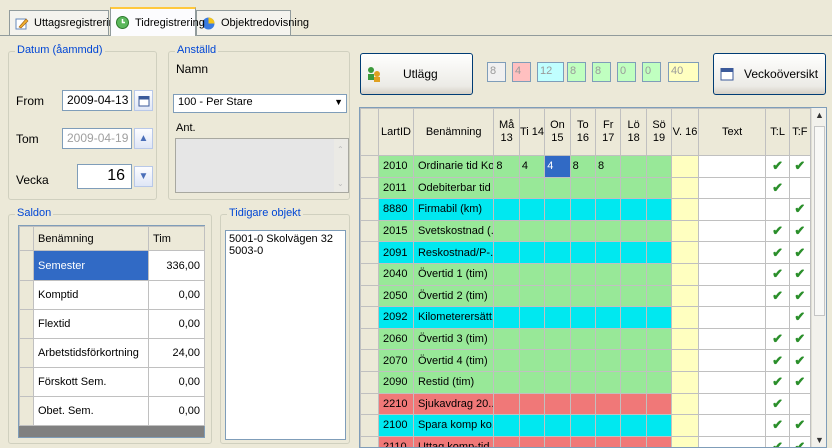 The width and height of the screenshot is (832, 448). What do you see at coordinates (97, 100) in the screenshot?
I see `from-date-input: 2009-04-13` at bounding box center [97, 100].